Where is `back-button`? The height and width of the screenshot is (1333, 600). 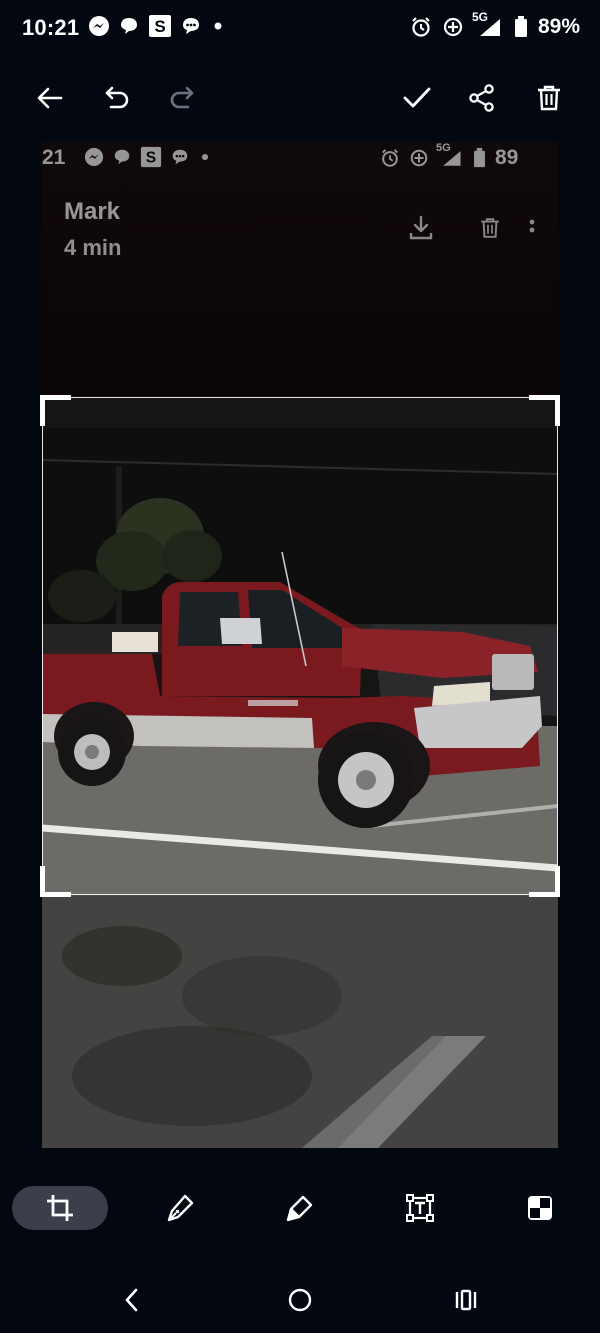
back-button is located at coordinates (50, 98).